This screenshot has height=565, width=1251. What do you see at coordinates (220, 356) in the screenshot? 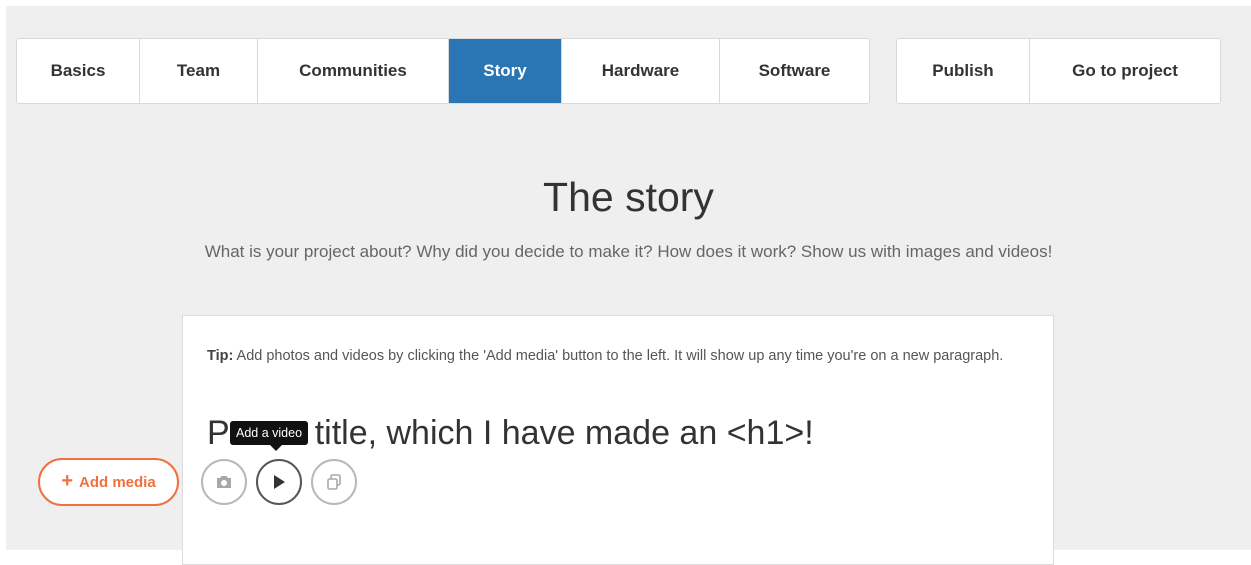
I see `tip-label: Tip:` at bounding box center [220, 356].